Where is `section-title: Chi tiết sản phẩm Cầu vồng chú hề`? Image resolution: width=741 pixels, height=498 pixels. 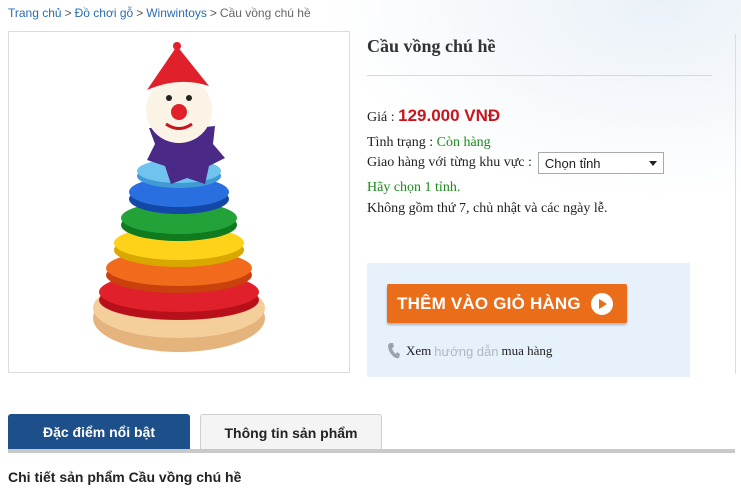
section-title: Chi tiết sản phẩm Cầu vồng chú hề is located at coordinates (125, 477).